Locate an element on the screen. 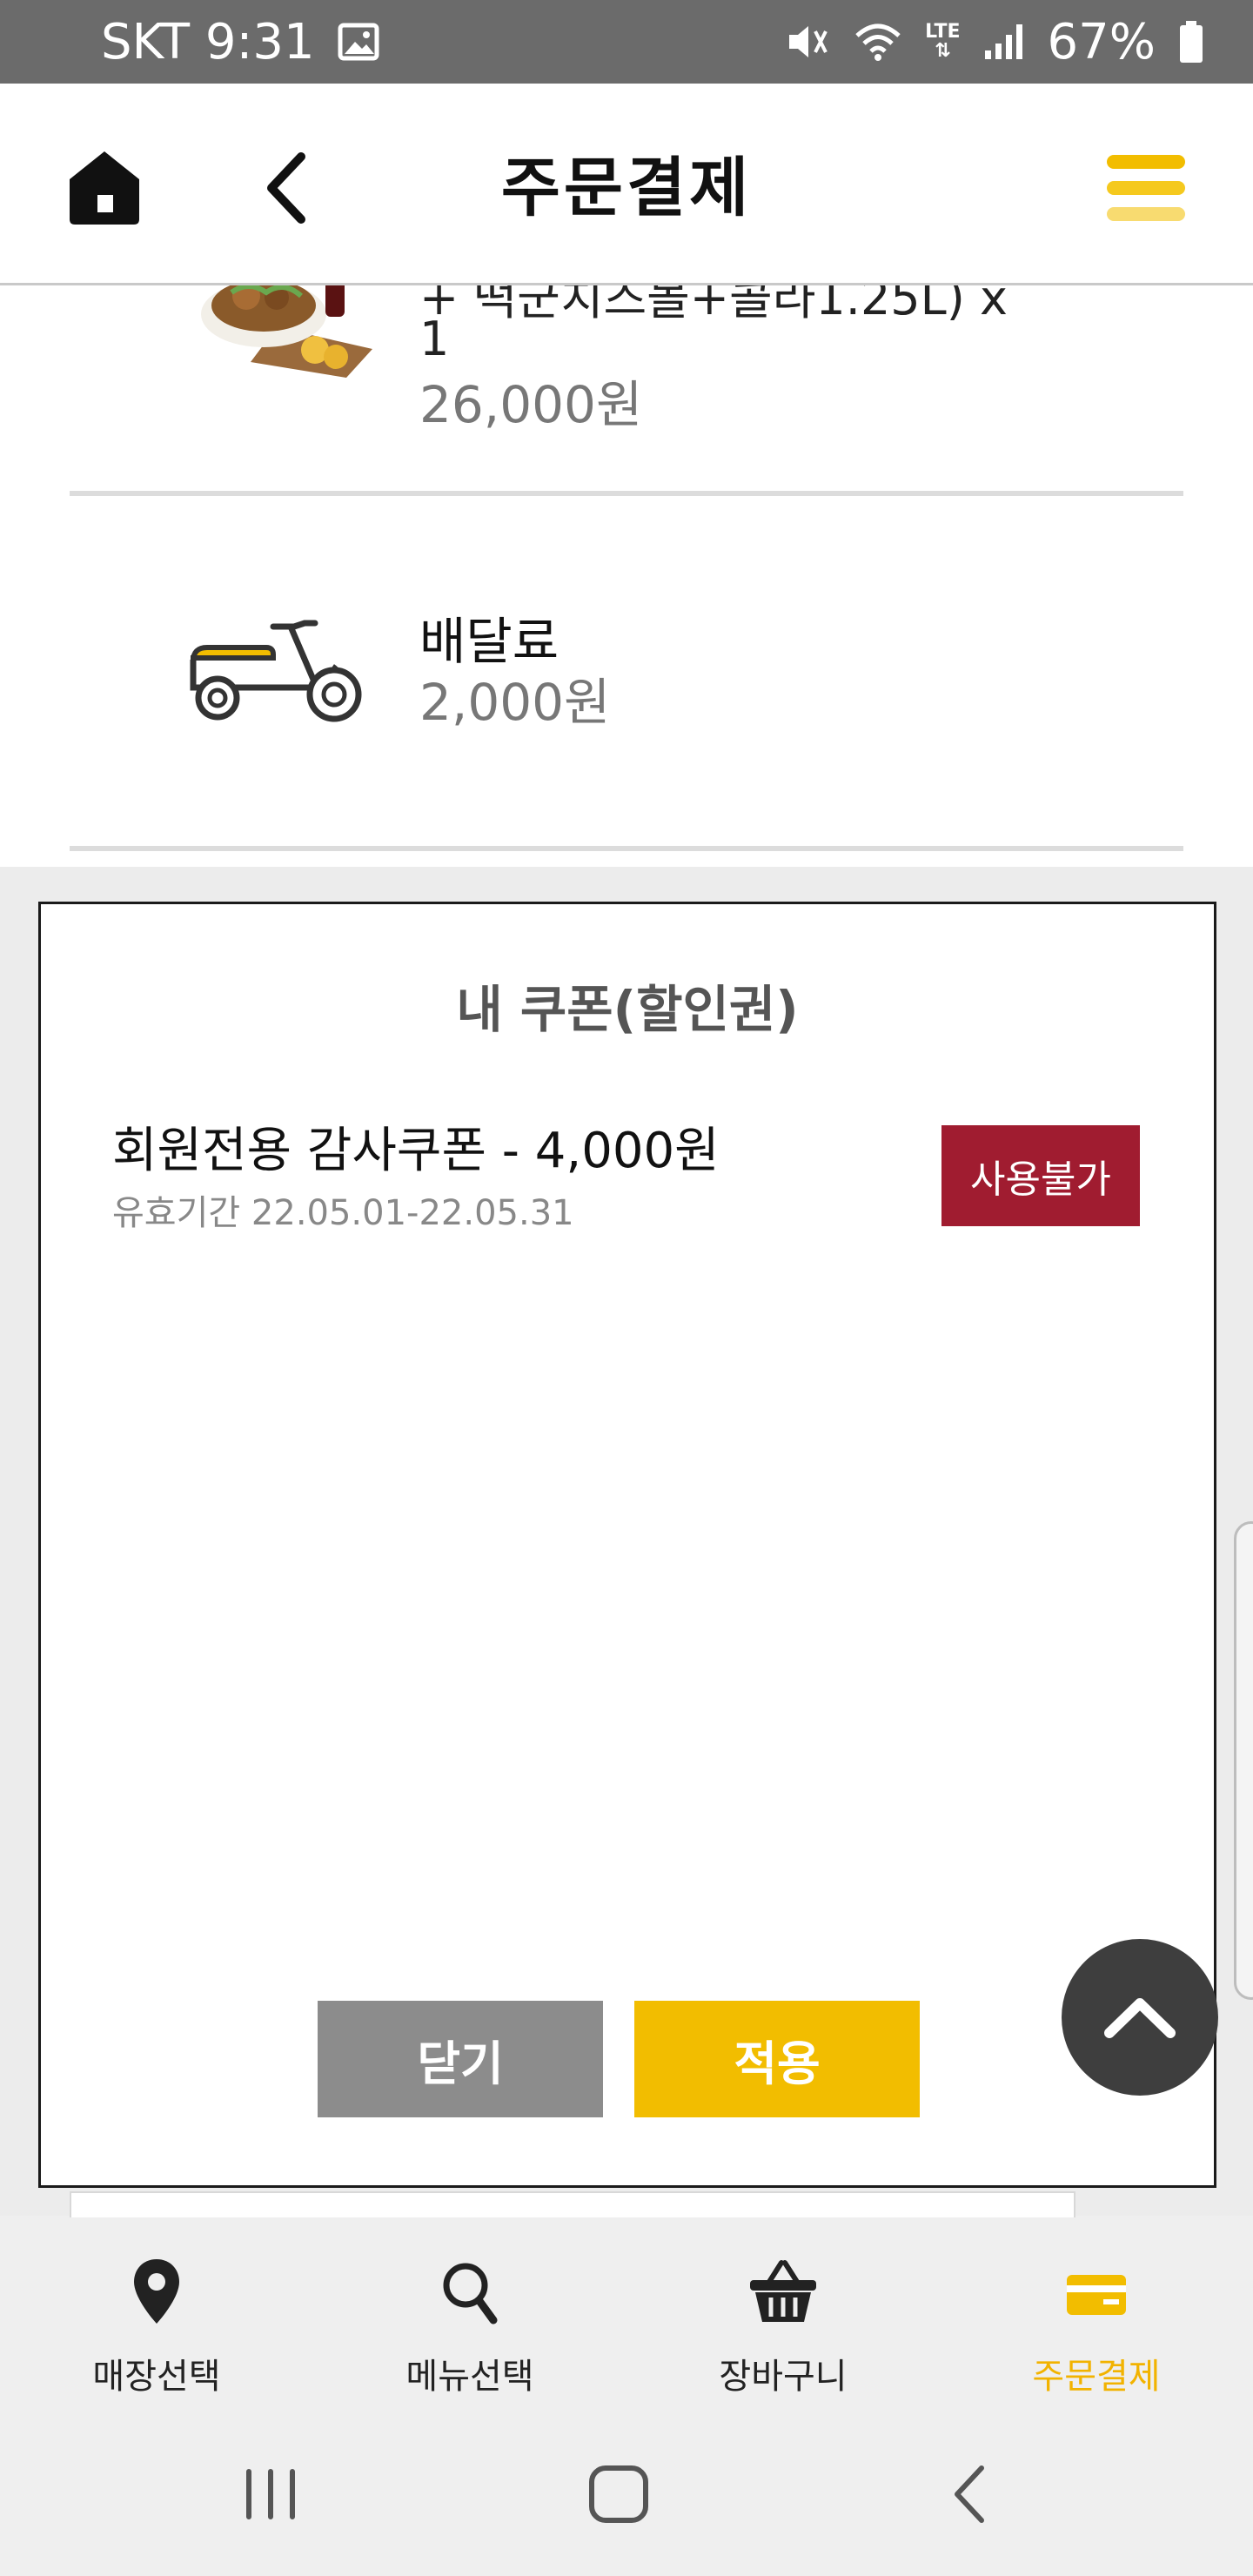  mute-icon is located at coordinates (808, 42).